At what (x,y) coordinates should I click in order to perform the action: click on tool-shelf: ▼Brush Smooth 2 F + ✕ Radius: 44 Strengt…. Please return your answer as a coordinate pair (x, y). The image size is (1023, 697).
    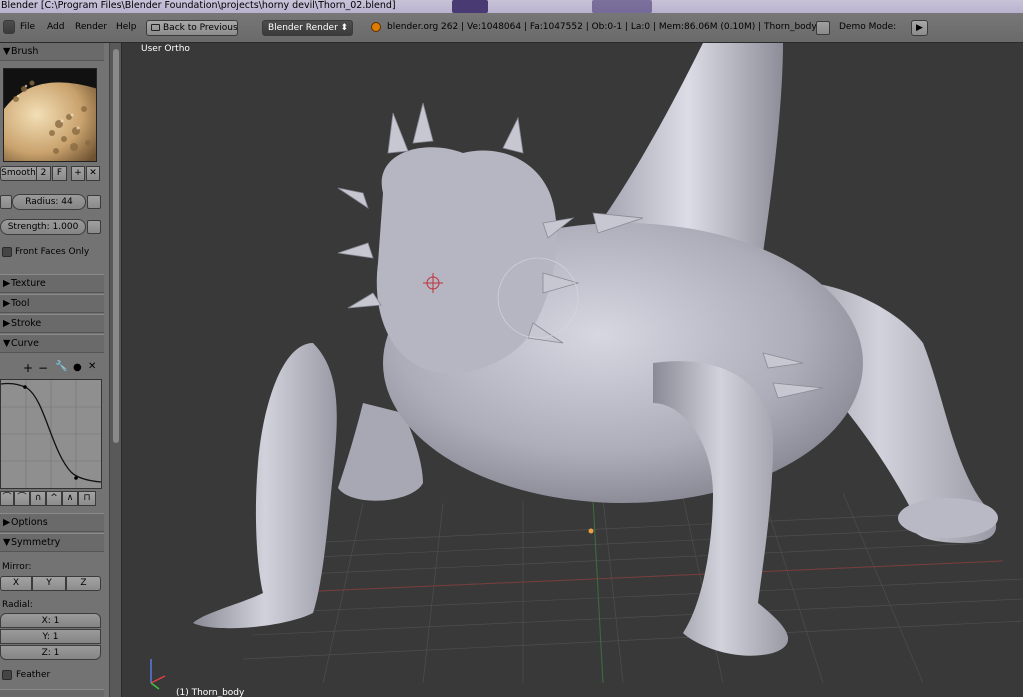
    Looking at the image, I should click on (55, 370).